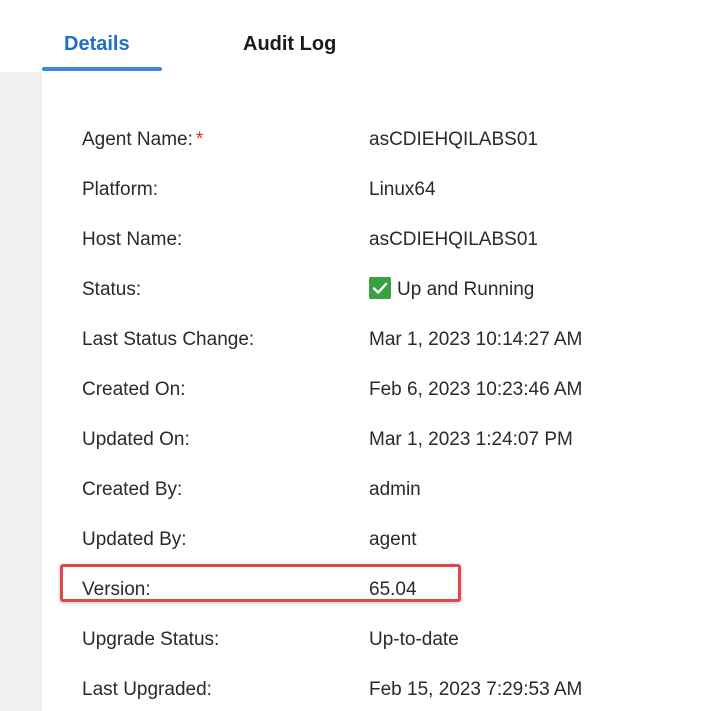  I want to click on last-status-change-label: Last Status Change:, so click(168, 339).